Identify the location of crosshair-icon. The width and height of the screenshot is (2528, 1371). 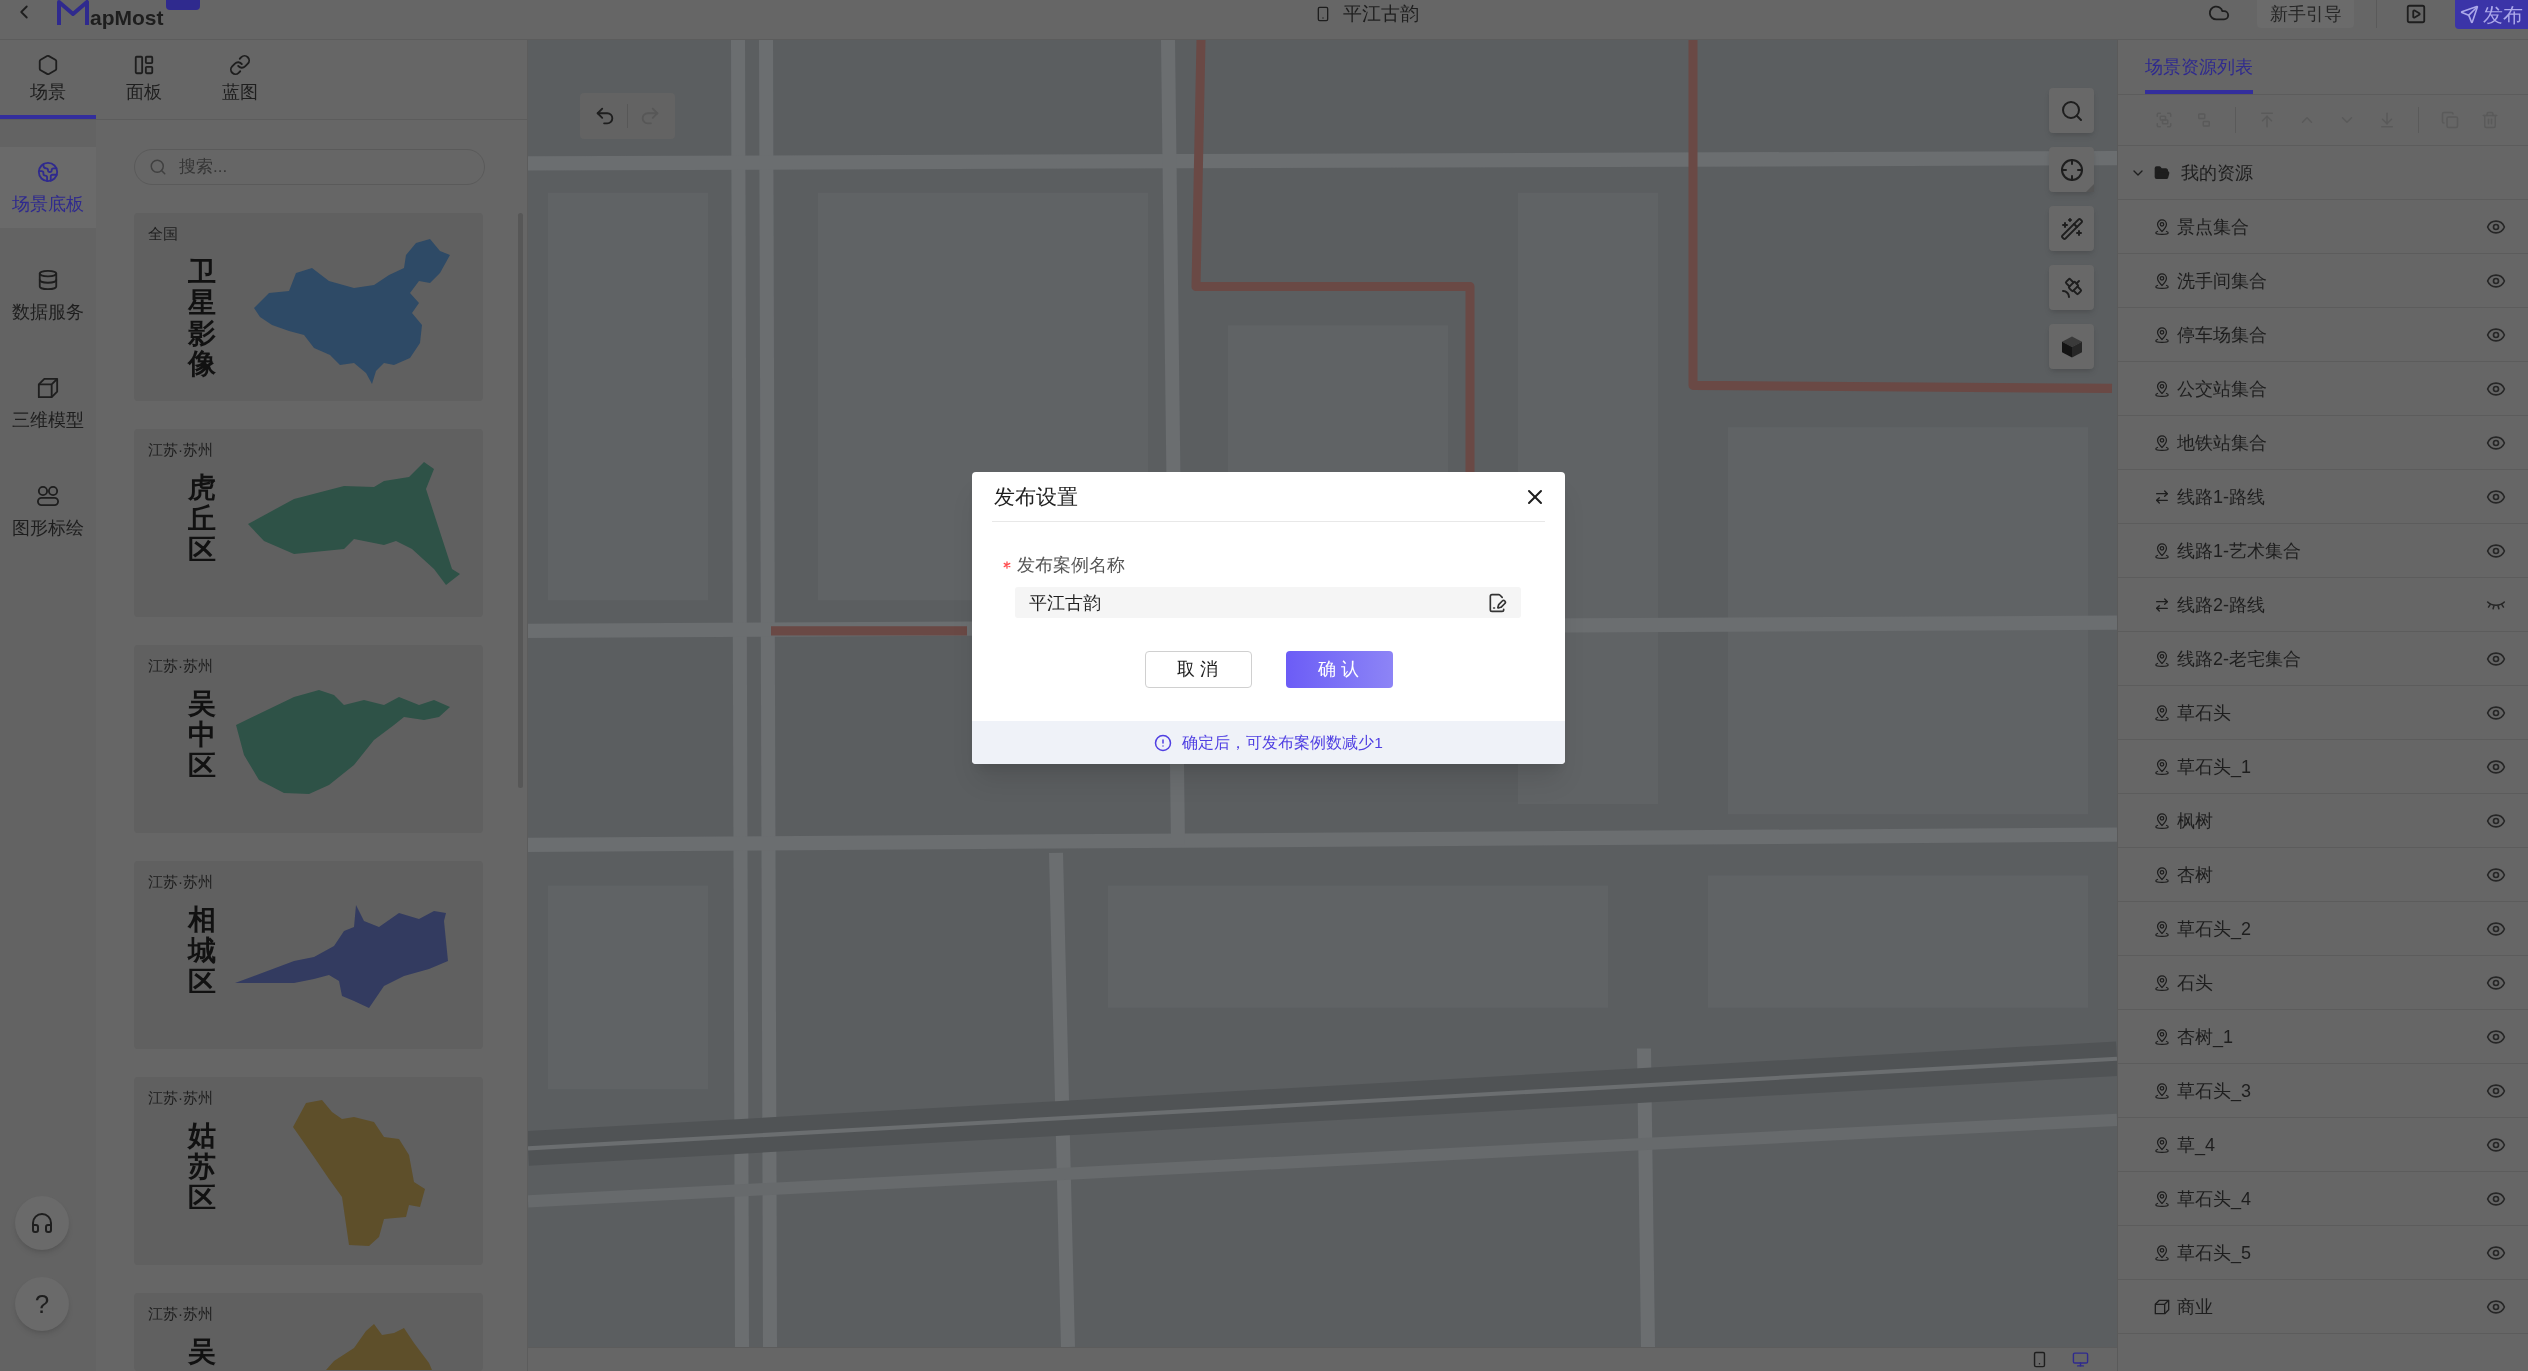
(2071, 169).